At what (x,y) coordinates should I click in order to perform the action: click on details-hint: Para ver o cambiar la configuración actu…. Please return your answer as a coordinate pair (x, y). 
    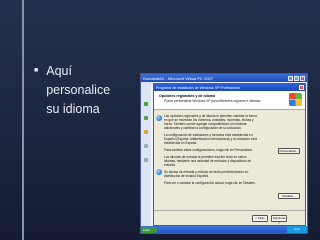
    Looking at the image, I should click on (210, 183).